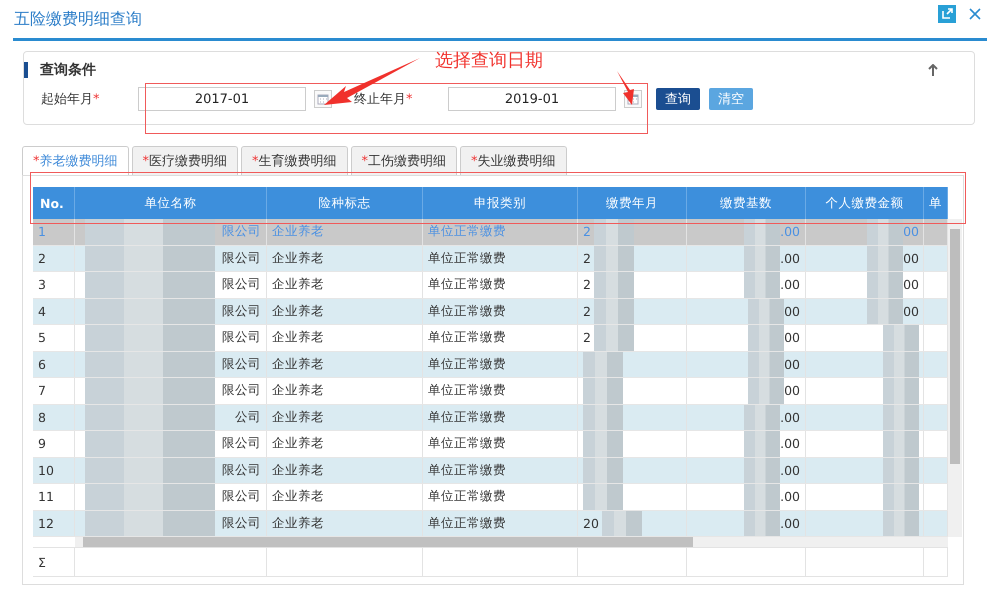 This screenshot has width=1000, height=589. I want to click on date-field: 2017-01, so click(222, 99).